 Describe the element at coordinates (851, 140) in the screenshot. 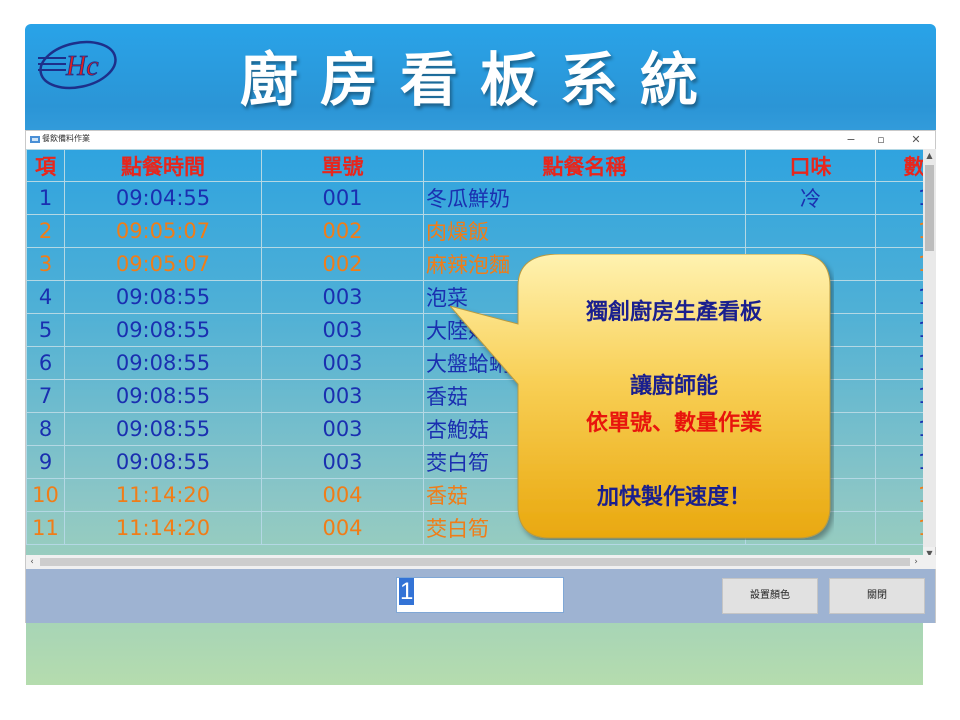

I see `minimize-button: −` at that location.